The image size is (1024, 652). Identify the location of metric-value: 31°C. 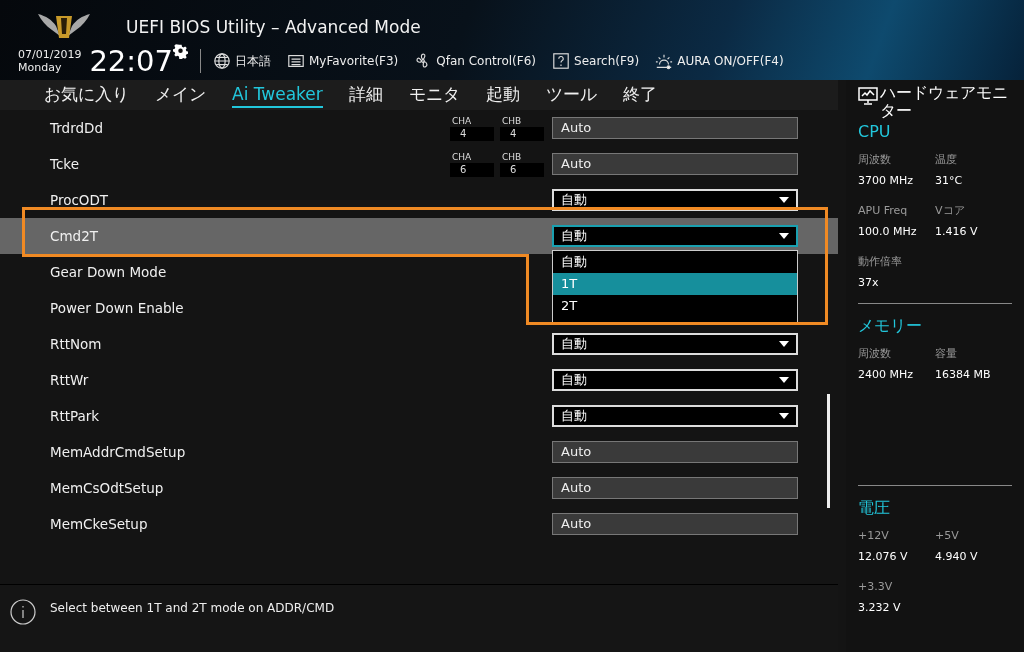
(949, 180).